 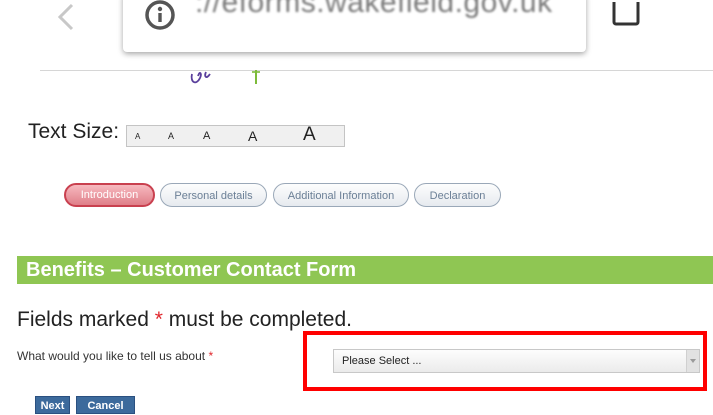 I want to click on required-note-prefix: Fields marked, so click(x=86, y=319).